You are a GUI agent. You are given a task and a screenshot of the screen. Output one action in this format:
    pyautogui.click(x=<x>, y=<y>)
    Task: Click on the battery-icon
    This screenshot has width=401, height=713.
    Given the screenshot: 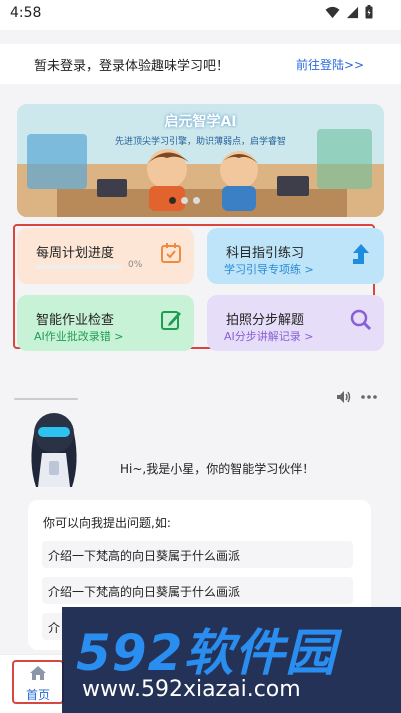 What is the action you would take?
    pyautogui.click(x=369, y=12)
    